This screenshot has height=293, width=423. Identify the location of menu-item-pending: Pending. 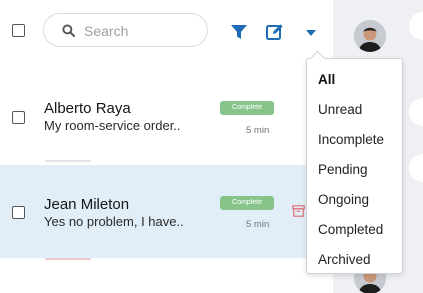
(354, 170).